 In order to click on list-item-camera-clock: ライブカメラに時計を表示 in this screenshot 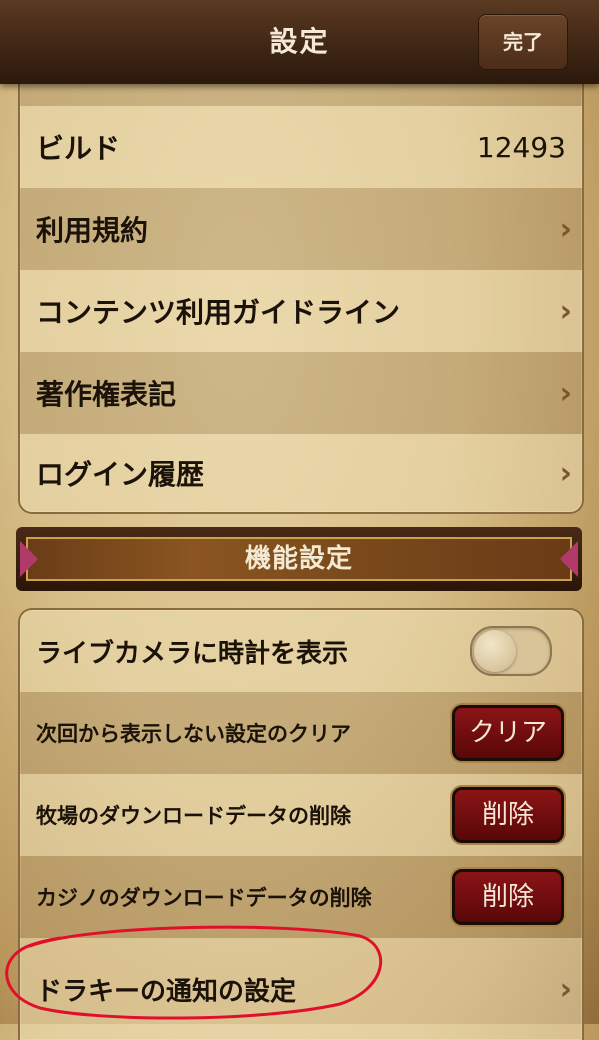, I will do `click(301, 651)`.